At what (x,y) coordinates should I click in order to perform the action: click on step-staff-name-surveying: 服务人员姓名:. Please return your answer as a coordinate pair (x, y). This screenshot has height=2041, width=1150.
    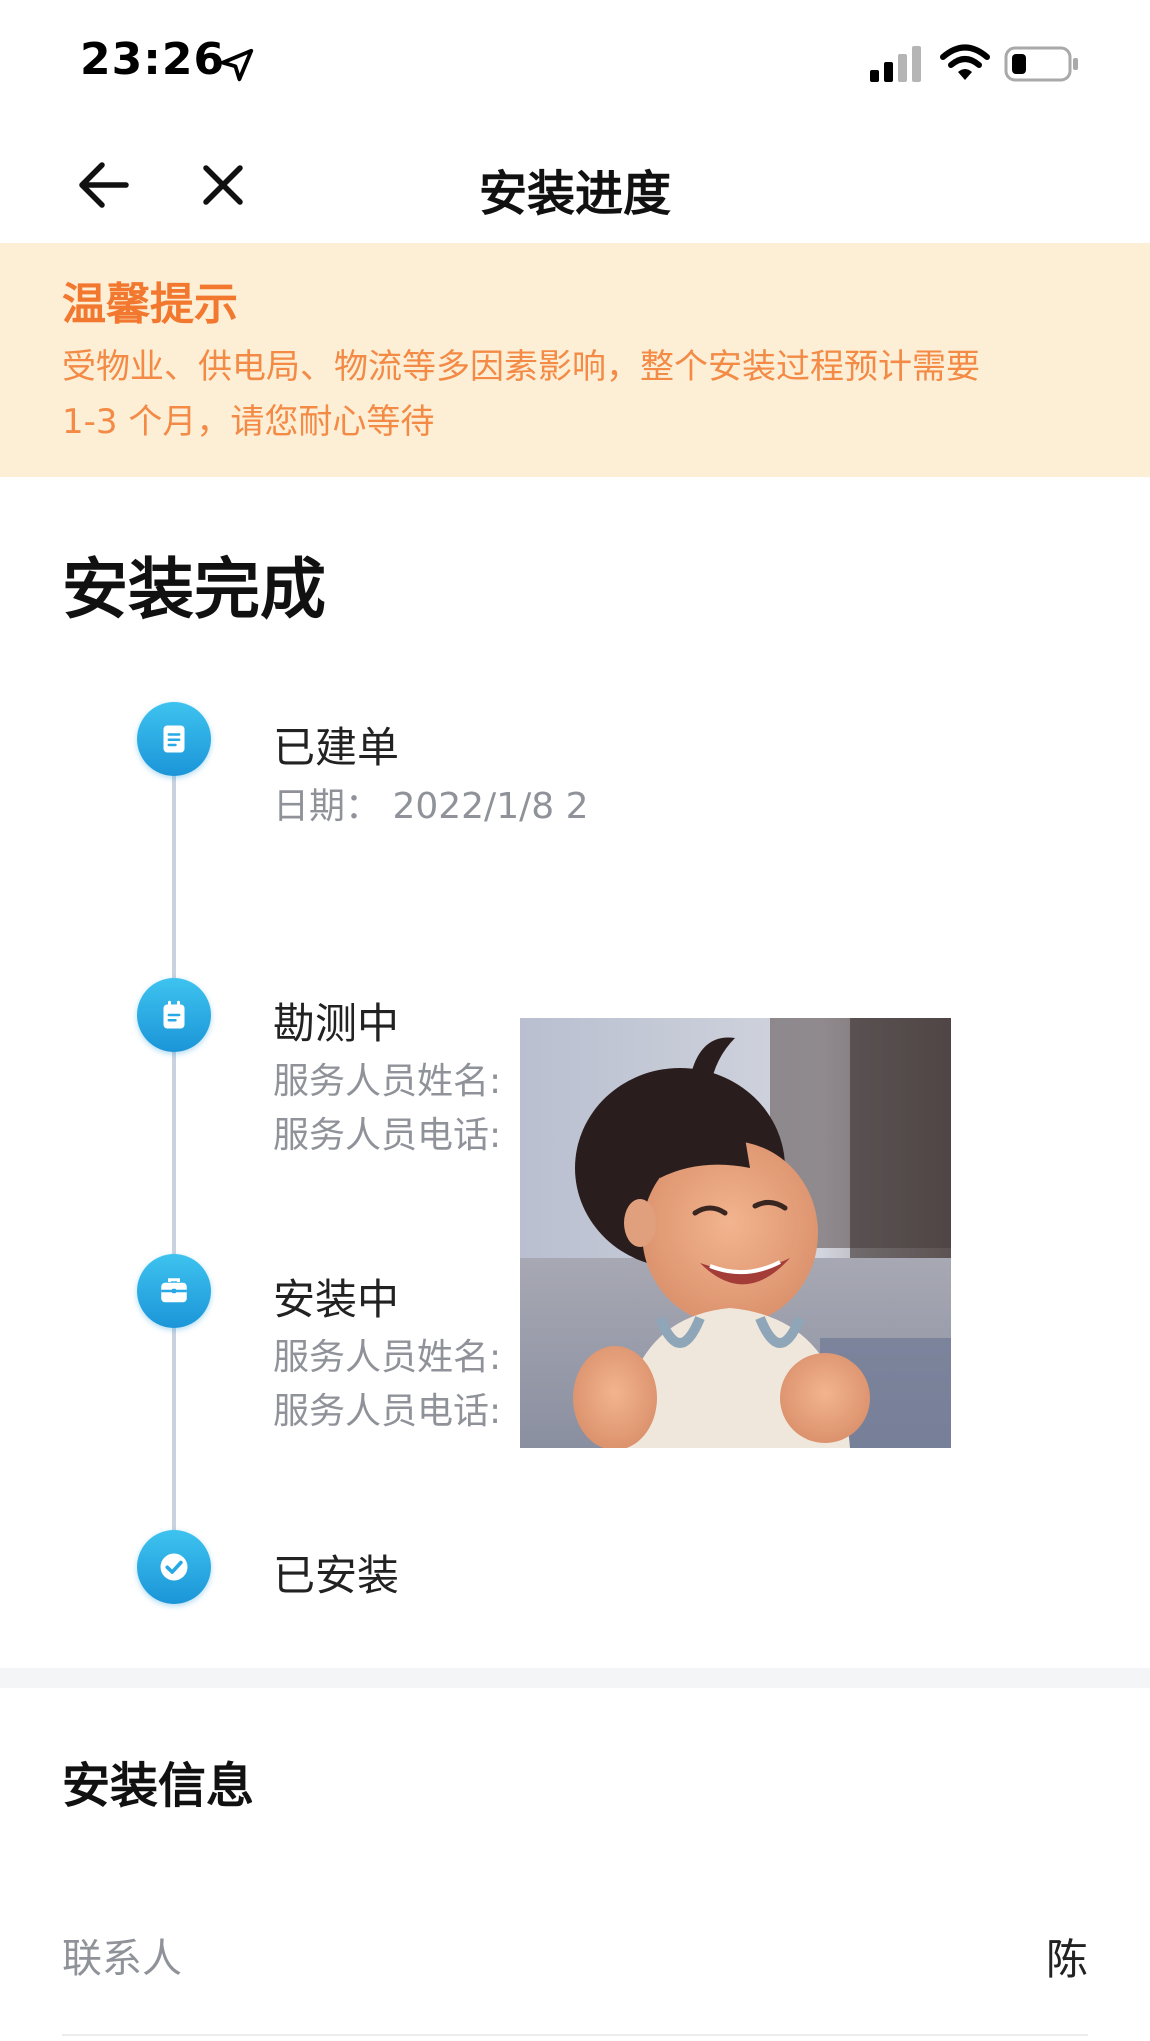
    Looking at the image, I should click on (387, 1081).